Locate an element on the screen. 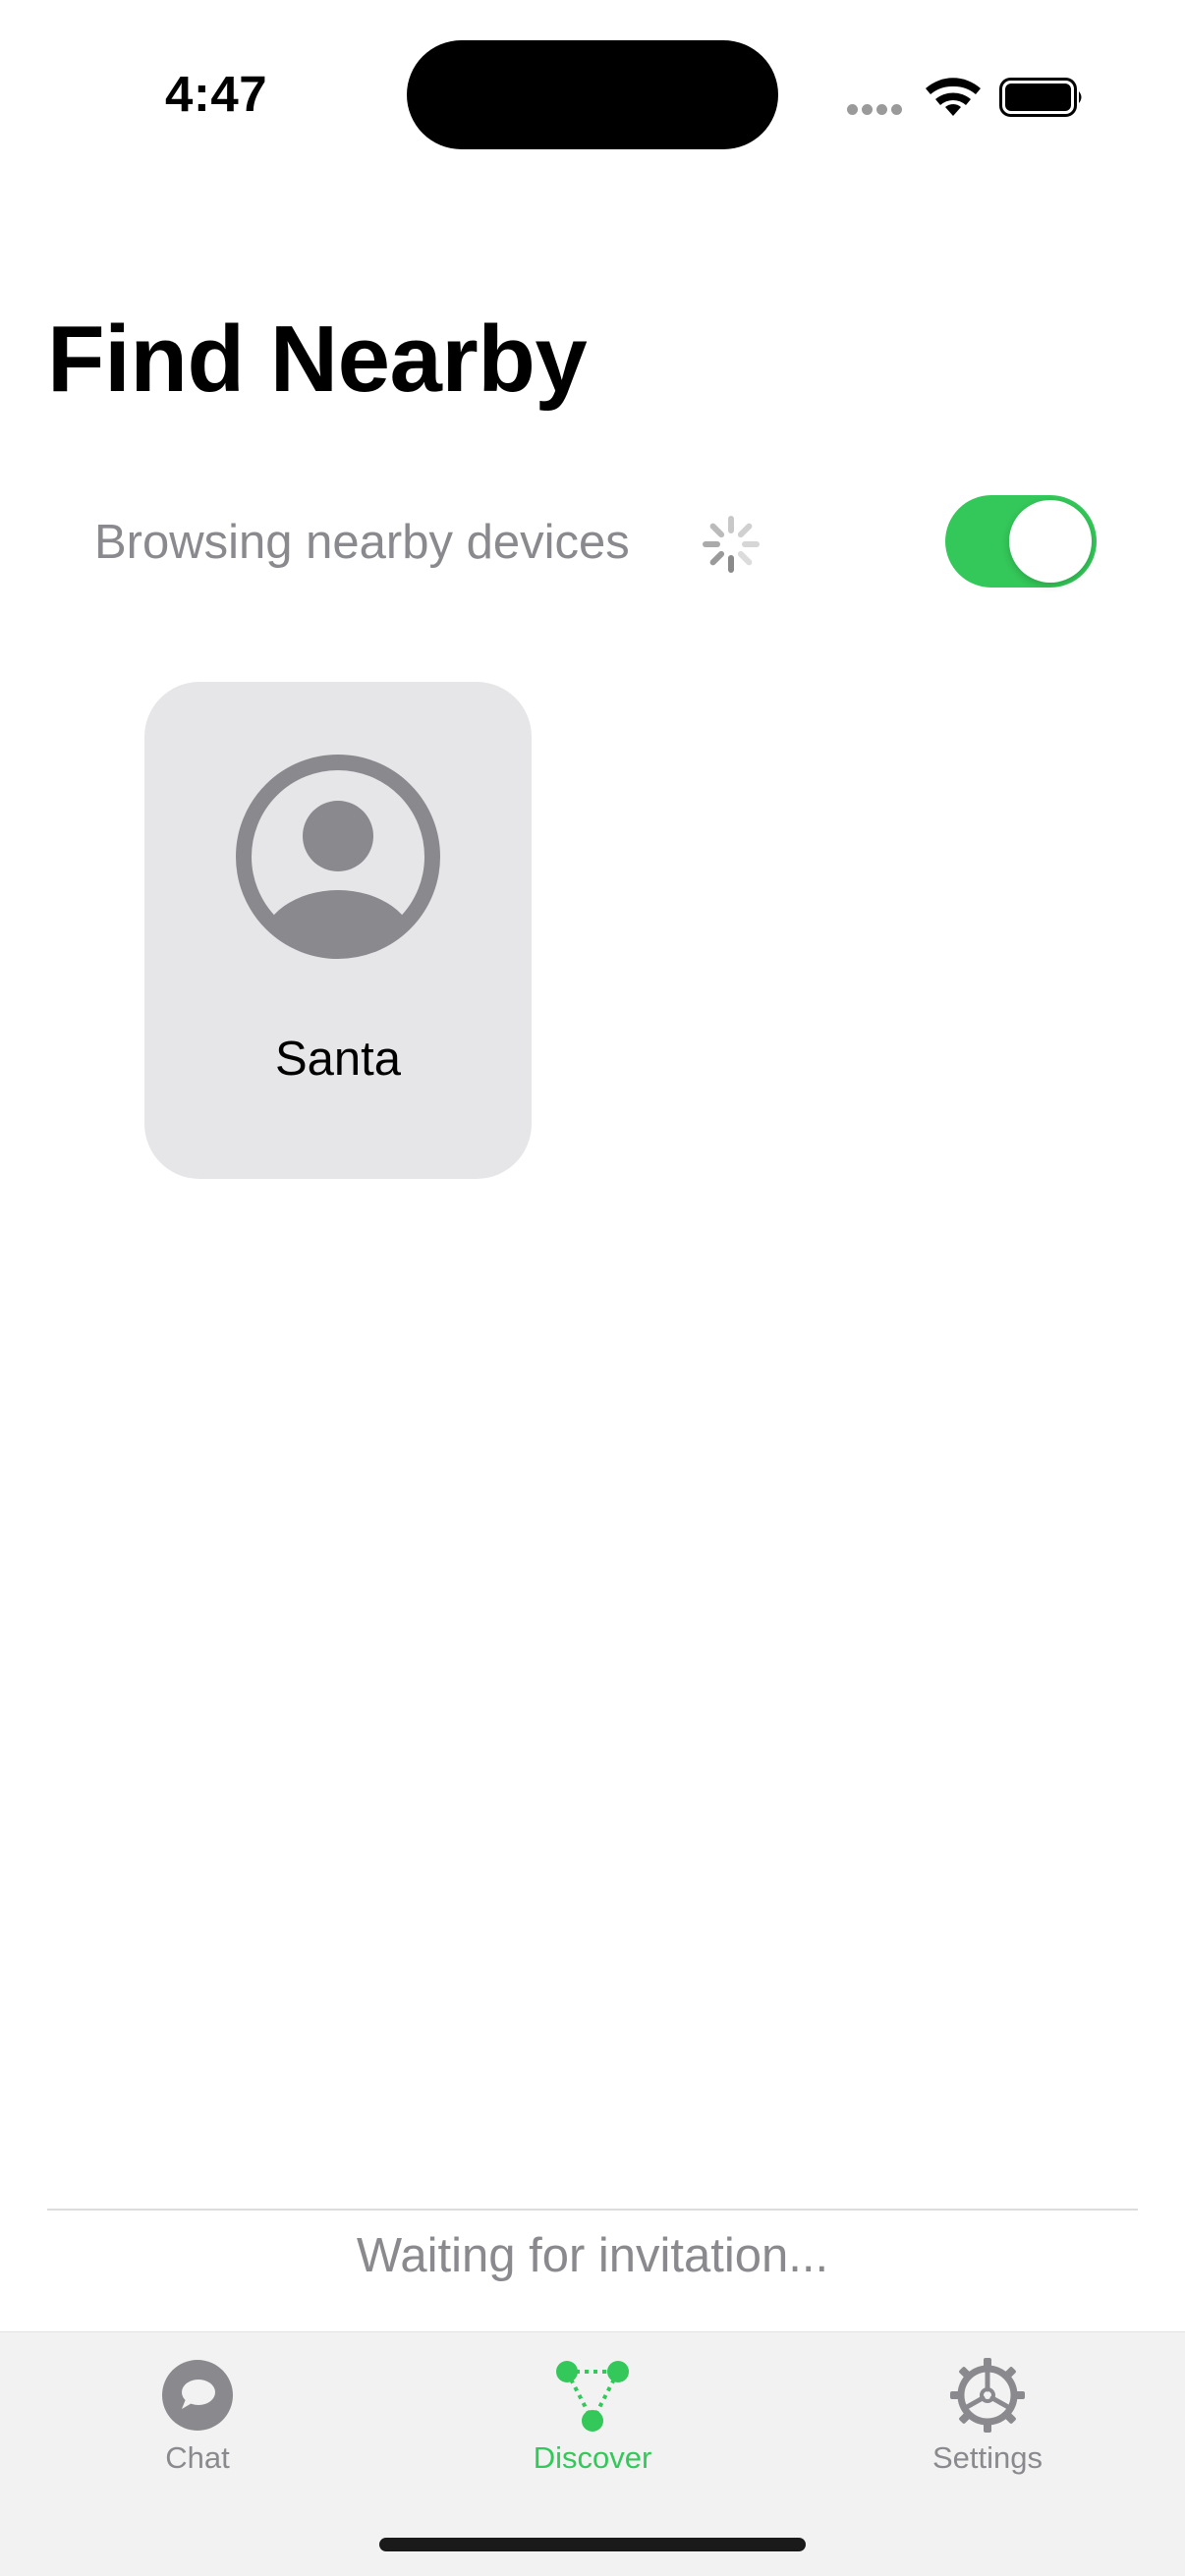  page-title: Find Nearby is located at coordinates (318, 359).